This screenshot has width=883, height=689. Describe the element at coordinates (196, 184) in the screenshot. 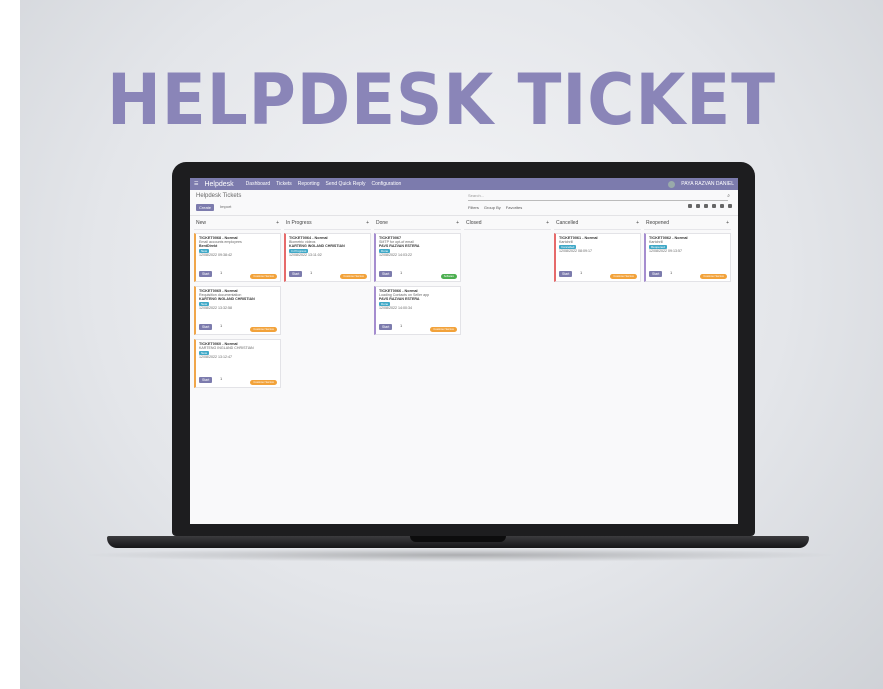

I see `apps-menu-icon: ☰` at that location.